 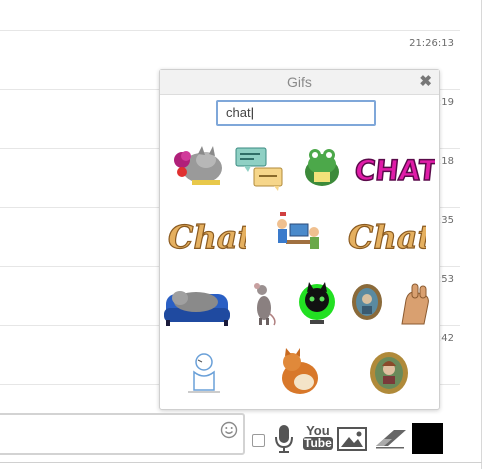 I want to click on youtube-icon: You Tube, so click(x=318, y=437).